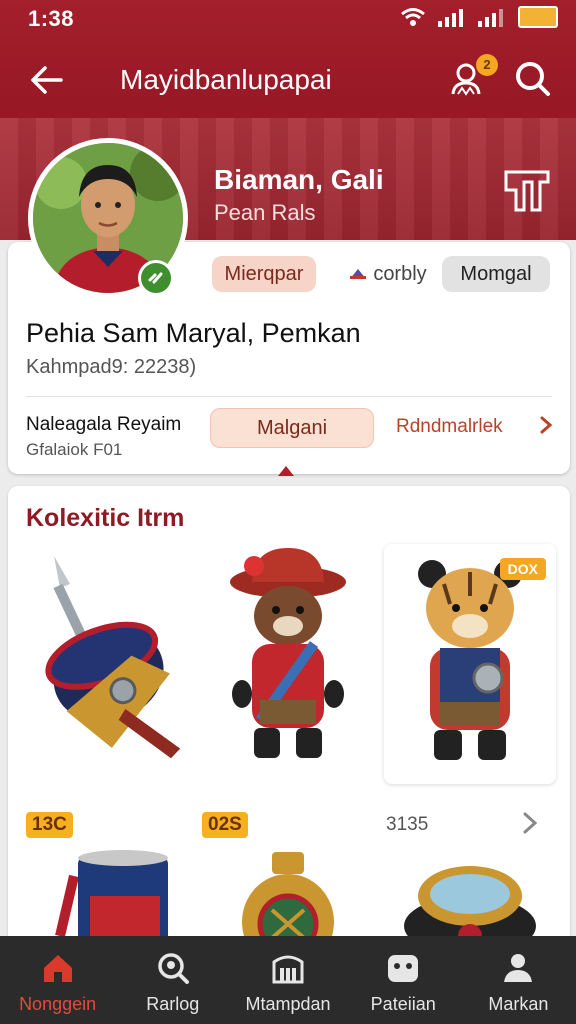 The width and height of the screenshot is (576, 1024). What do you see at coordinates (173, 968) in the screenshot?
I see `search-person-icon` at bounding box center [173, 968].